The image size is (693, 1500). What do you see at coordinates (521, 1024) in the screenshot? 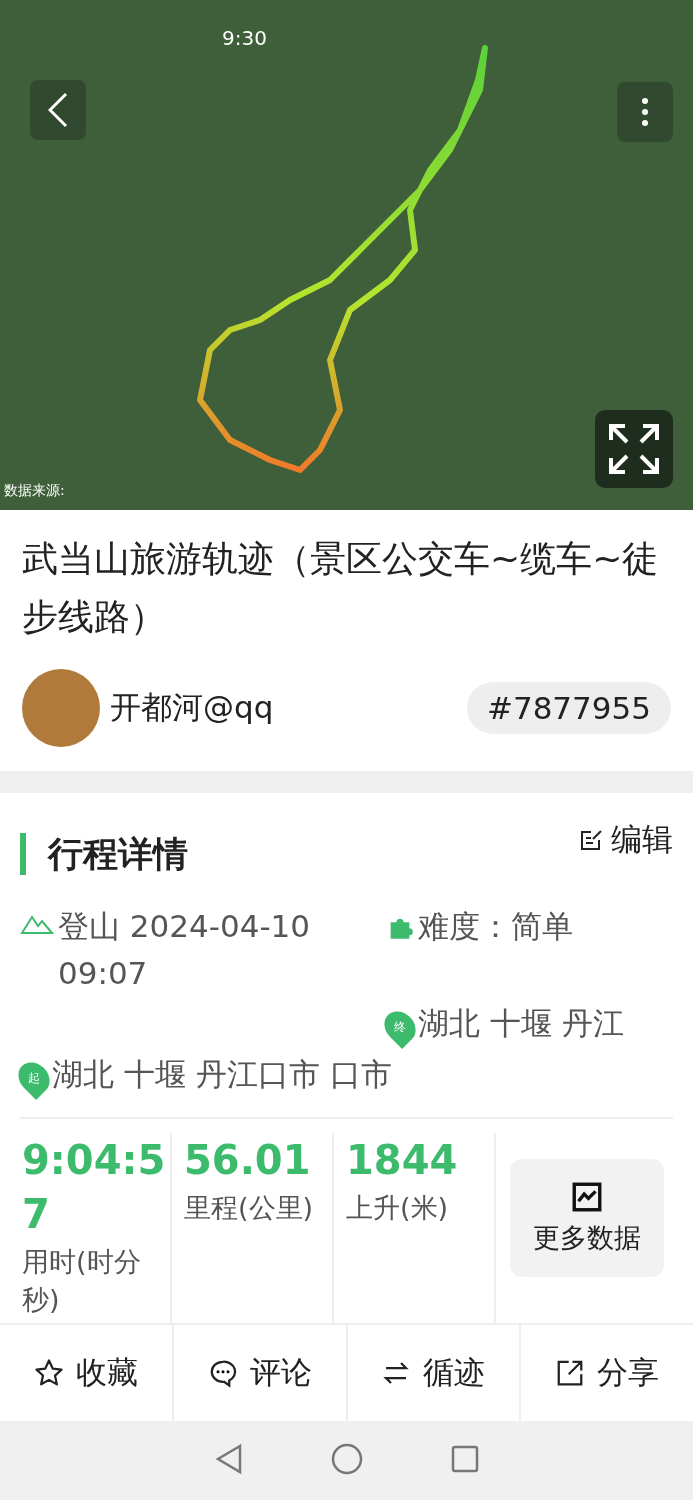
I see `trip-info-text: 湖北 十堰 丹江` at bounding box center [521, 1024].